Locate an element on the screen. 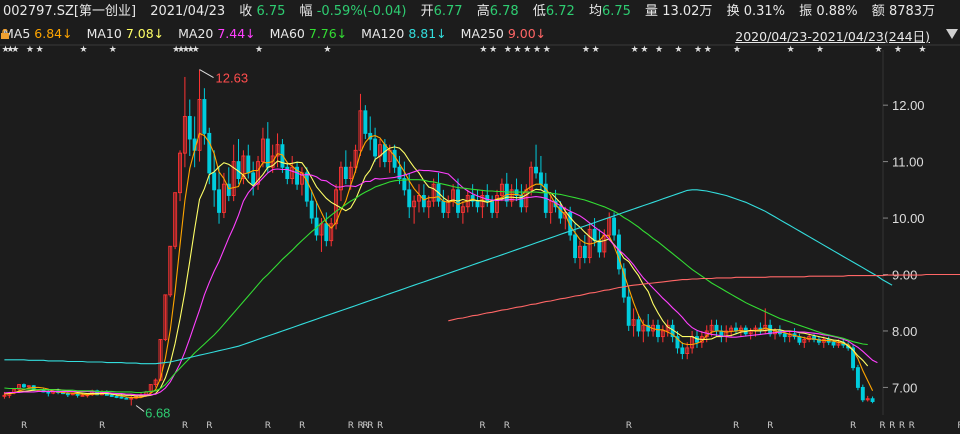  y-tick-label: 11.00 is located at coordinates (908, 162).